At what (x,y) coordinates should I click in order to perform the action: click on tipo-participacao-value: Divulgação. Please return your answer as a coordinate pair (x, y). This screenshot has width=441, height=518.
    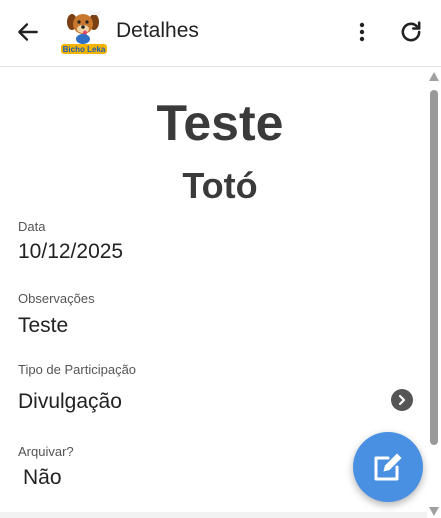
    Looking at the image, I should click on (70, 401).